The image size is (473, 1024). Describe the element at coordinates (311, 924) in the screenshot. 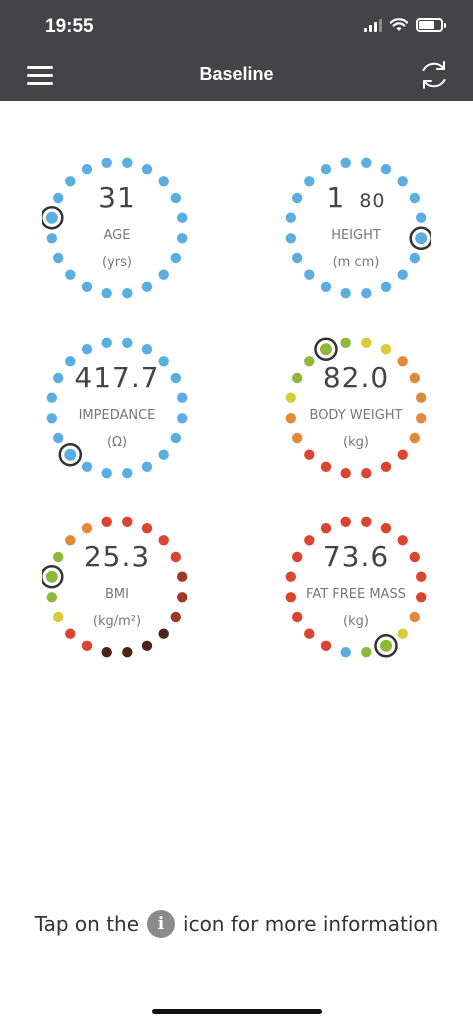

I see `info-hint-suffix: icon for more information` at that location.